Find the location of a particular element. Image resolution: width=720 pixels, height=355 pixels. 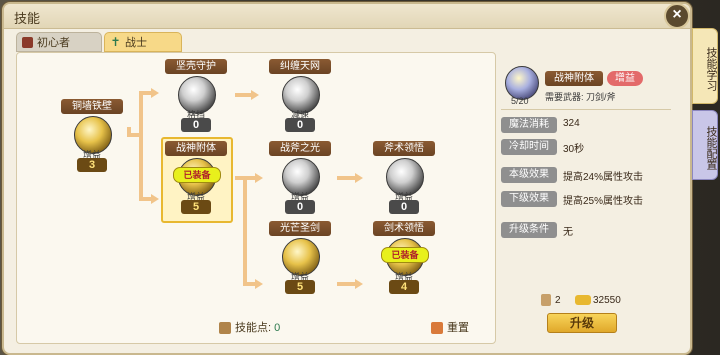

skill-node-guangmang: 光芒圣剑 增益 5 is located at coordinates (300, 259).